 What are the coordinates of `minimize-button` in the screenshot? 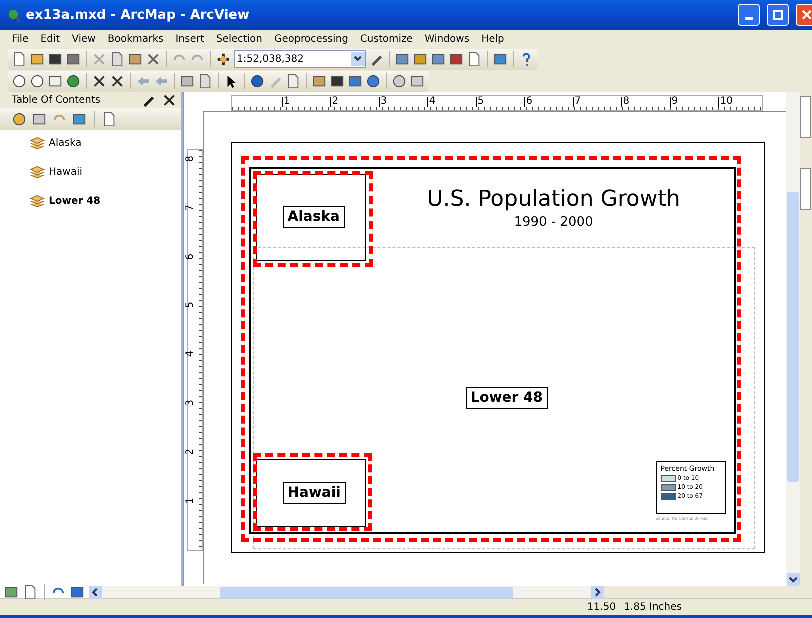 It's located at (749, 15).